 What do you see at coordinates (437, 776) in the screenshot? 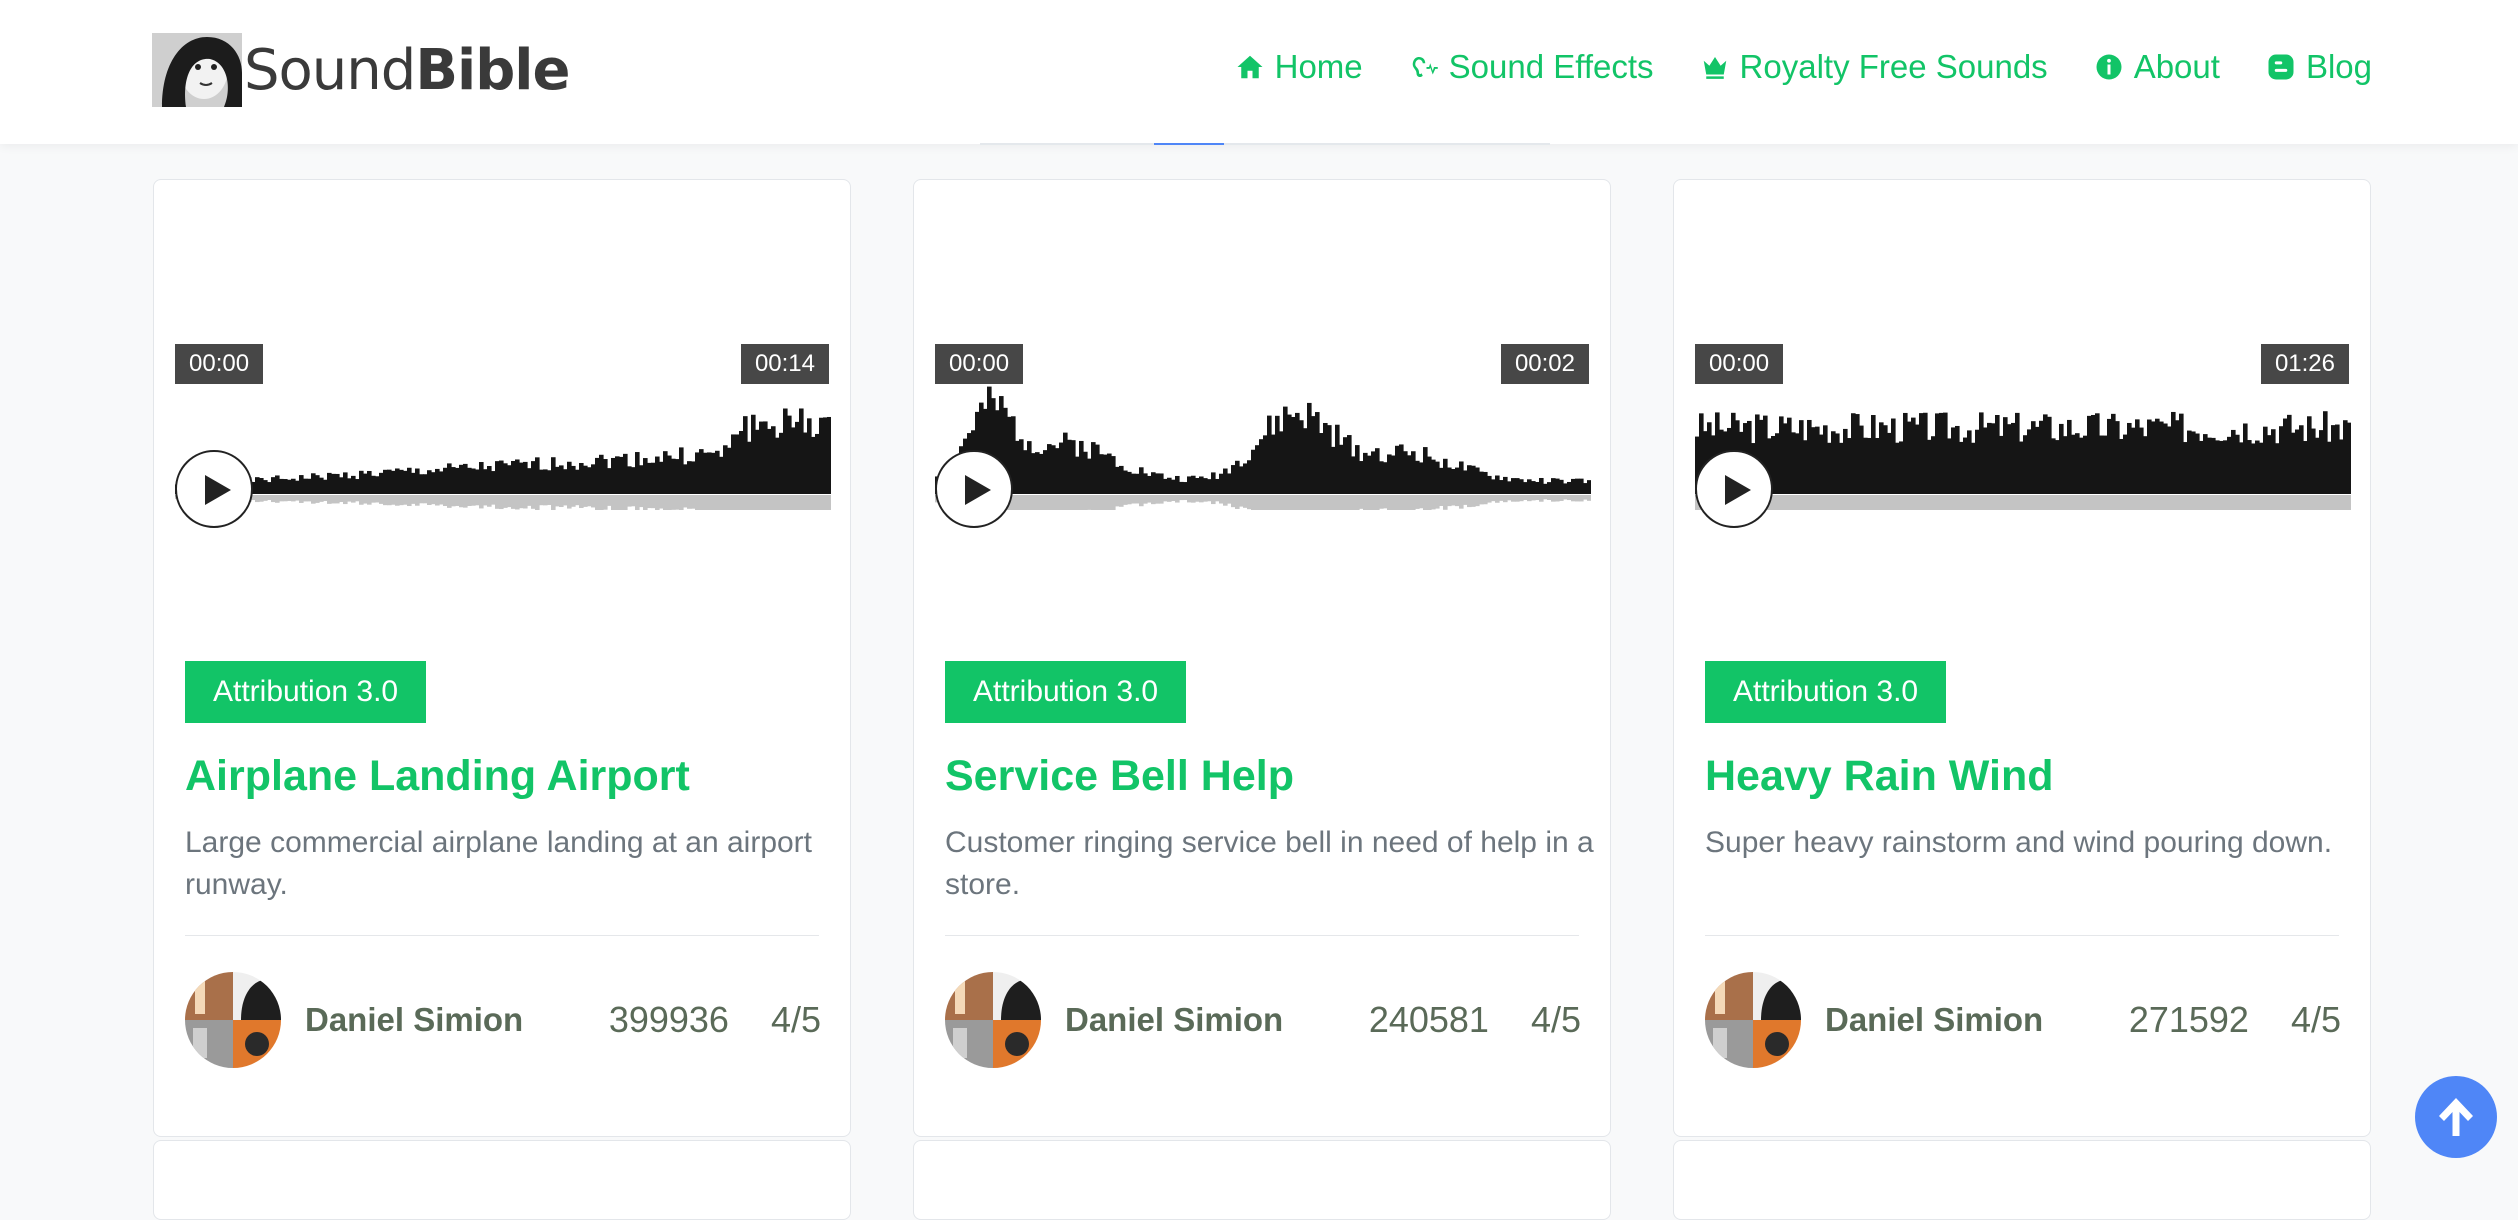
I see `sound-title: Airplane Landing Airport` at bounding box center [437, 776].